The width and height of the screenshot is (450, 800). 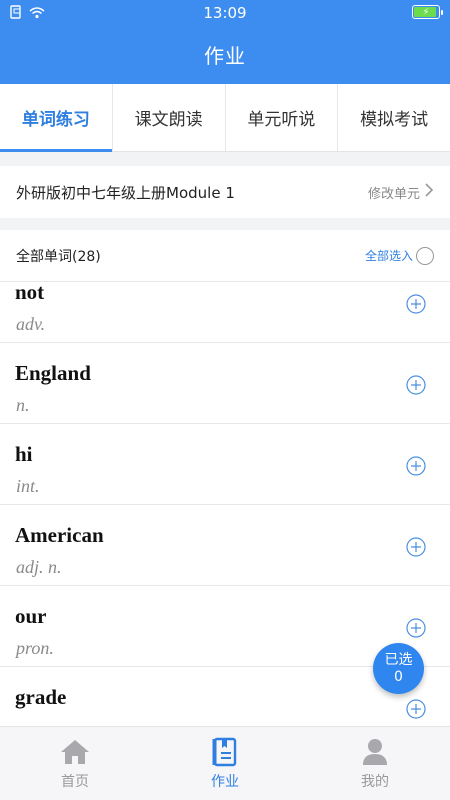 I want to click on home-icon, so click(x=75, y=752).